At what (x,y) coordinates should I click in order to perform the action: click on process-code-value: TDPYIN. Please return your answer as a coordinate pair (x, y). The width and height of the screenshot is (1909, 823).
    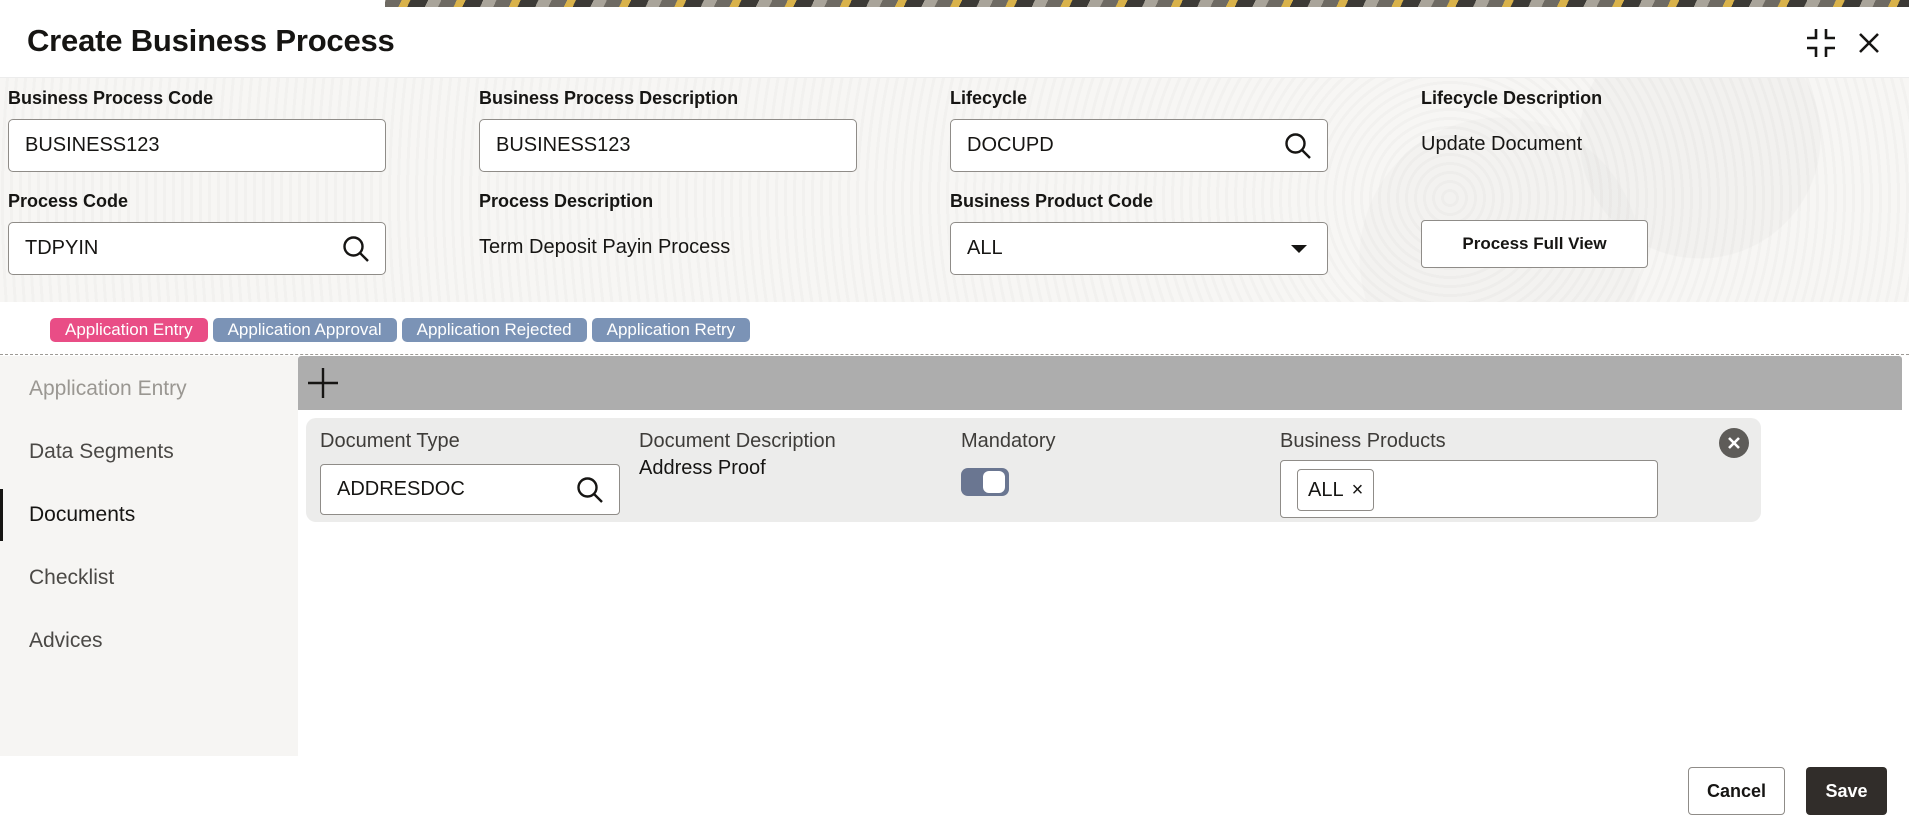
    Looking at the image, I should click on (62, 248).